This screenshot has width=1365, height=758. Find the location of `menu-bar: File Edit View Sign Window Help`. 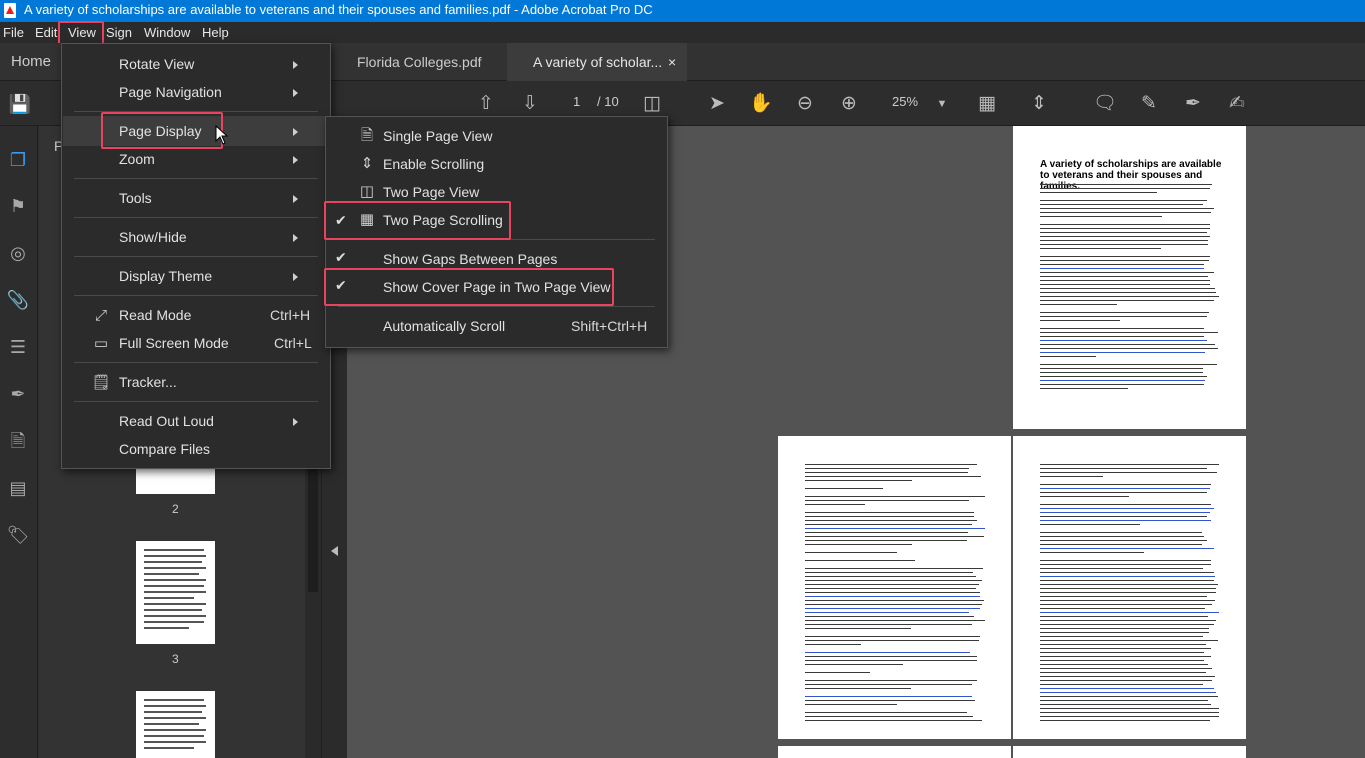

menu-bar: File Edit View Sign Window Help is located at coordinates (682, 32).